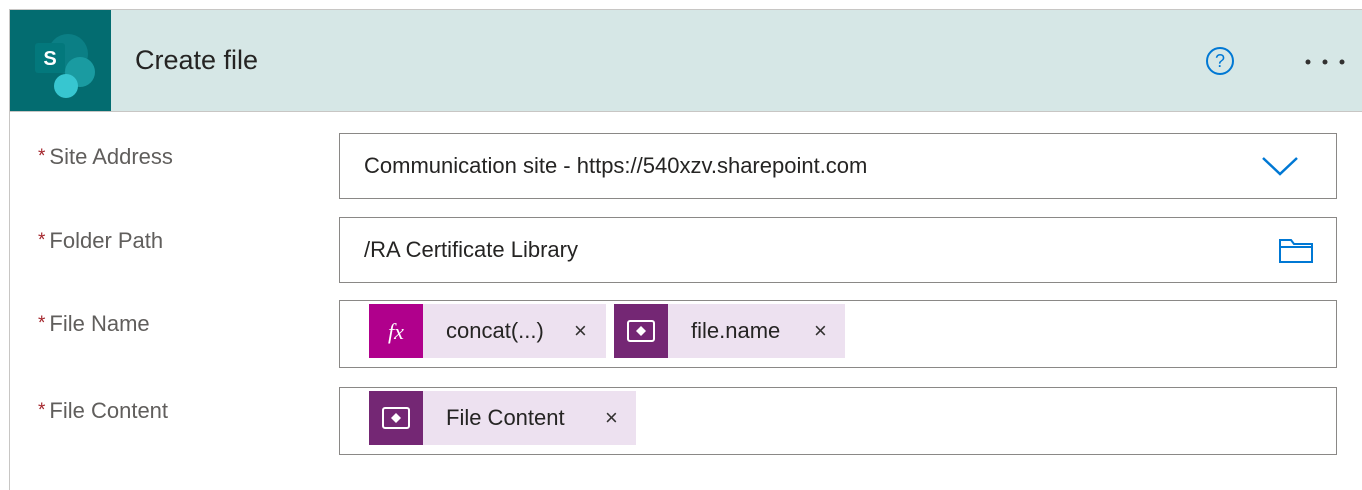 This screenshot has height=490, width=1362. I want to click on site-address-label: * Site Address, so click(105, 157).